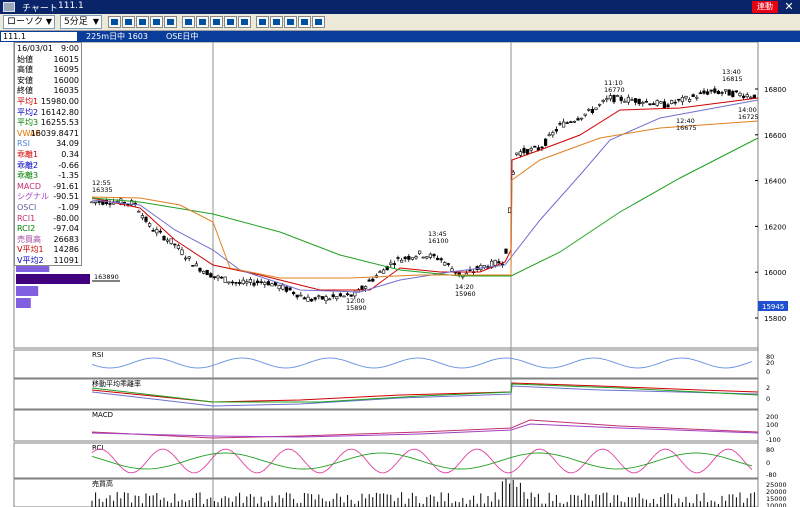 The image size is (800, 507). What do you see at coordinates (25, 59) in the screenshot?
I see `panel-row-label: 始値` at bounding box center [25, 59].